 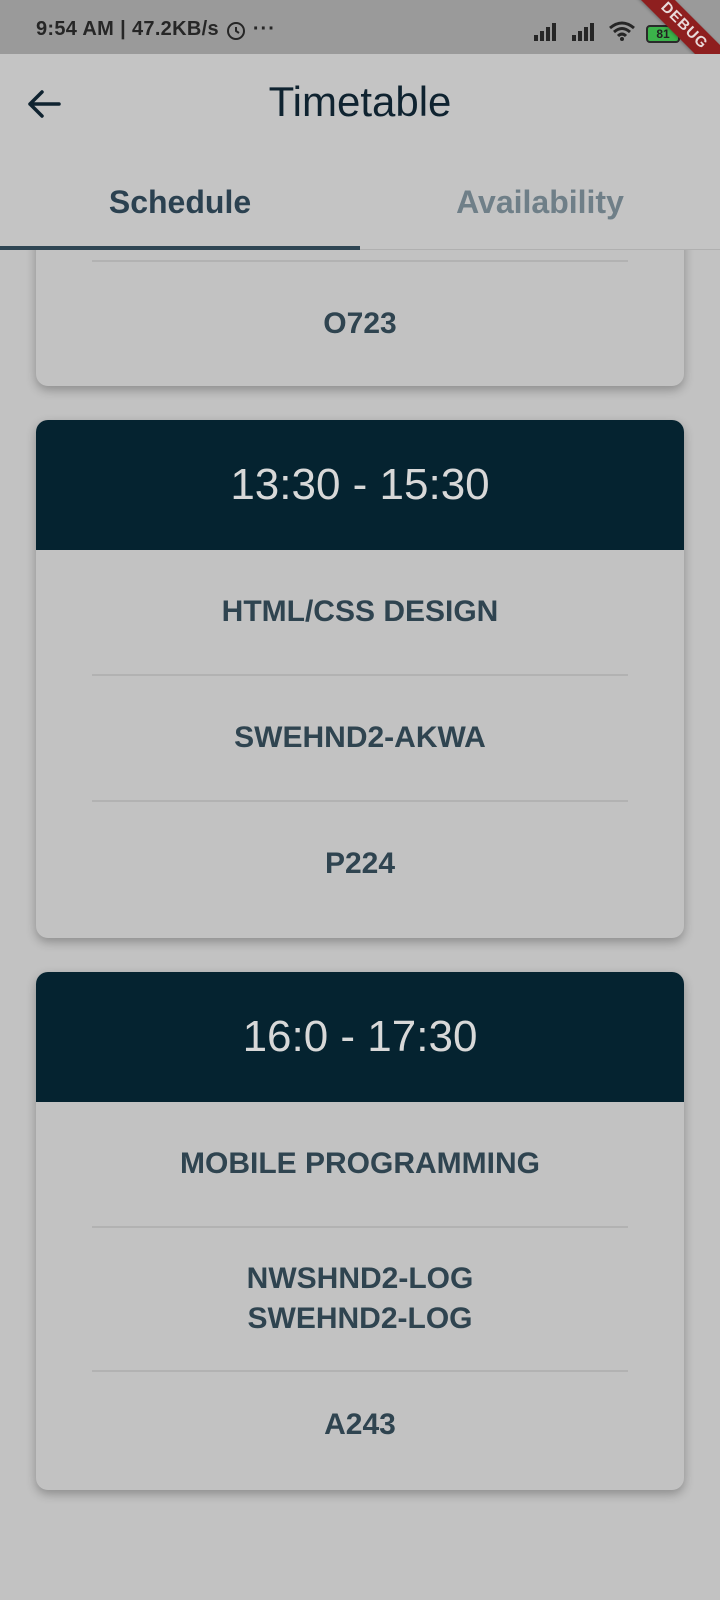 I want to click on alarm-icon, so click(x=236, y=30).